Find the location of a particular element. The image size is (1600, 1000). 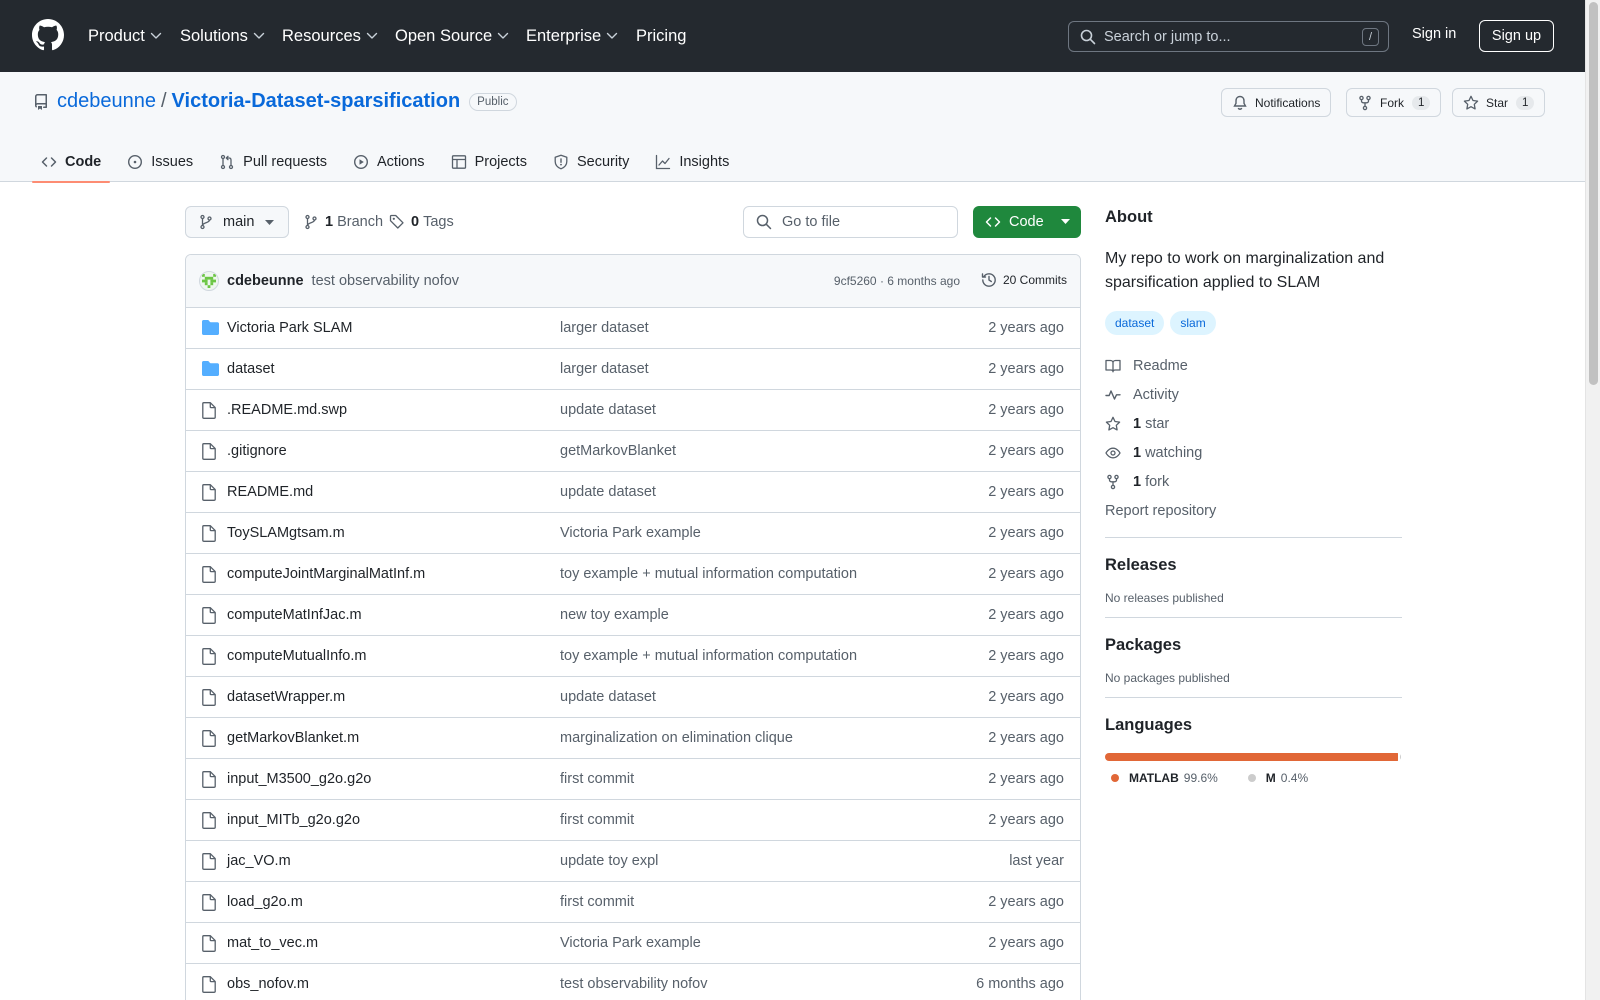

table-row: README.md update dataset 2 years ago is located at coordinates (633, 492).